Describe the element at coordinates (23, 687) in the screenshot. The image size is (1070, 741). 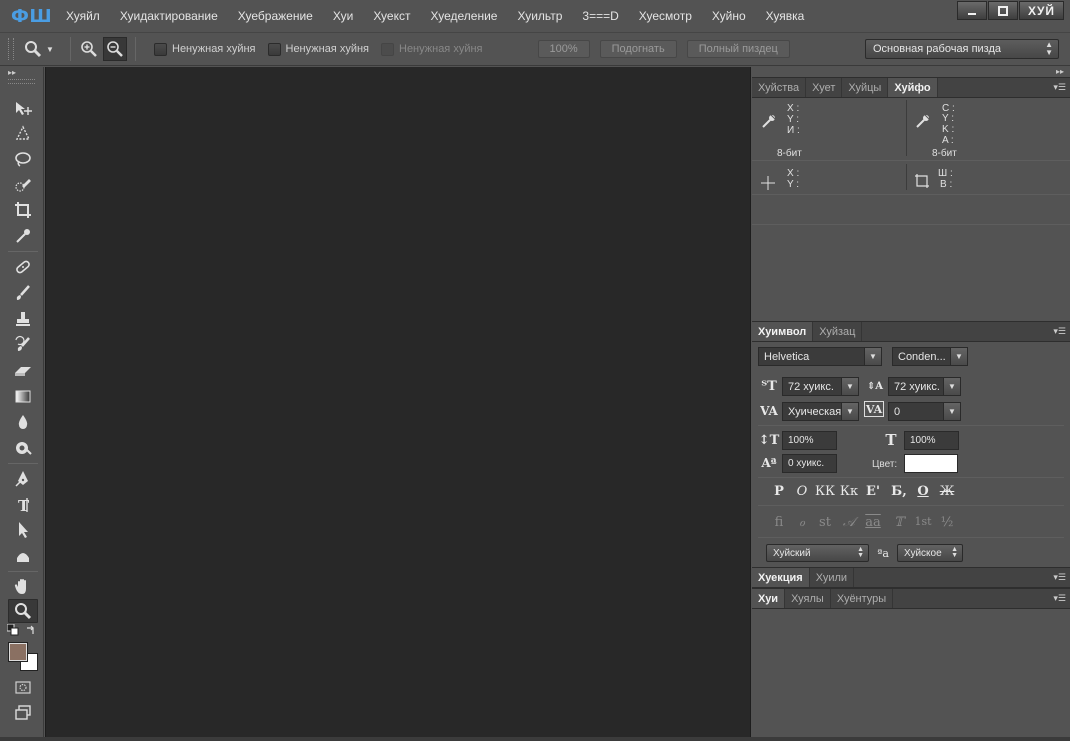
I see `quick-mask-button` at that location.